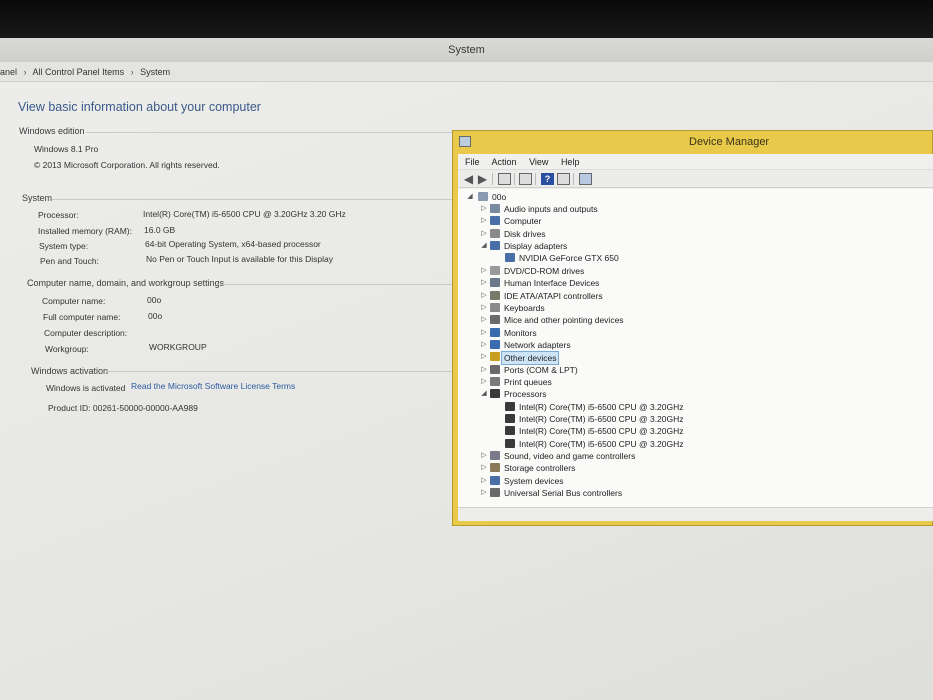 This screenshot has height=700, width=933. Describe the element at coordinates (585, 179) in the screenshot. I see `scan-hardware-icon` at that location.